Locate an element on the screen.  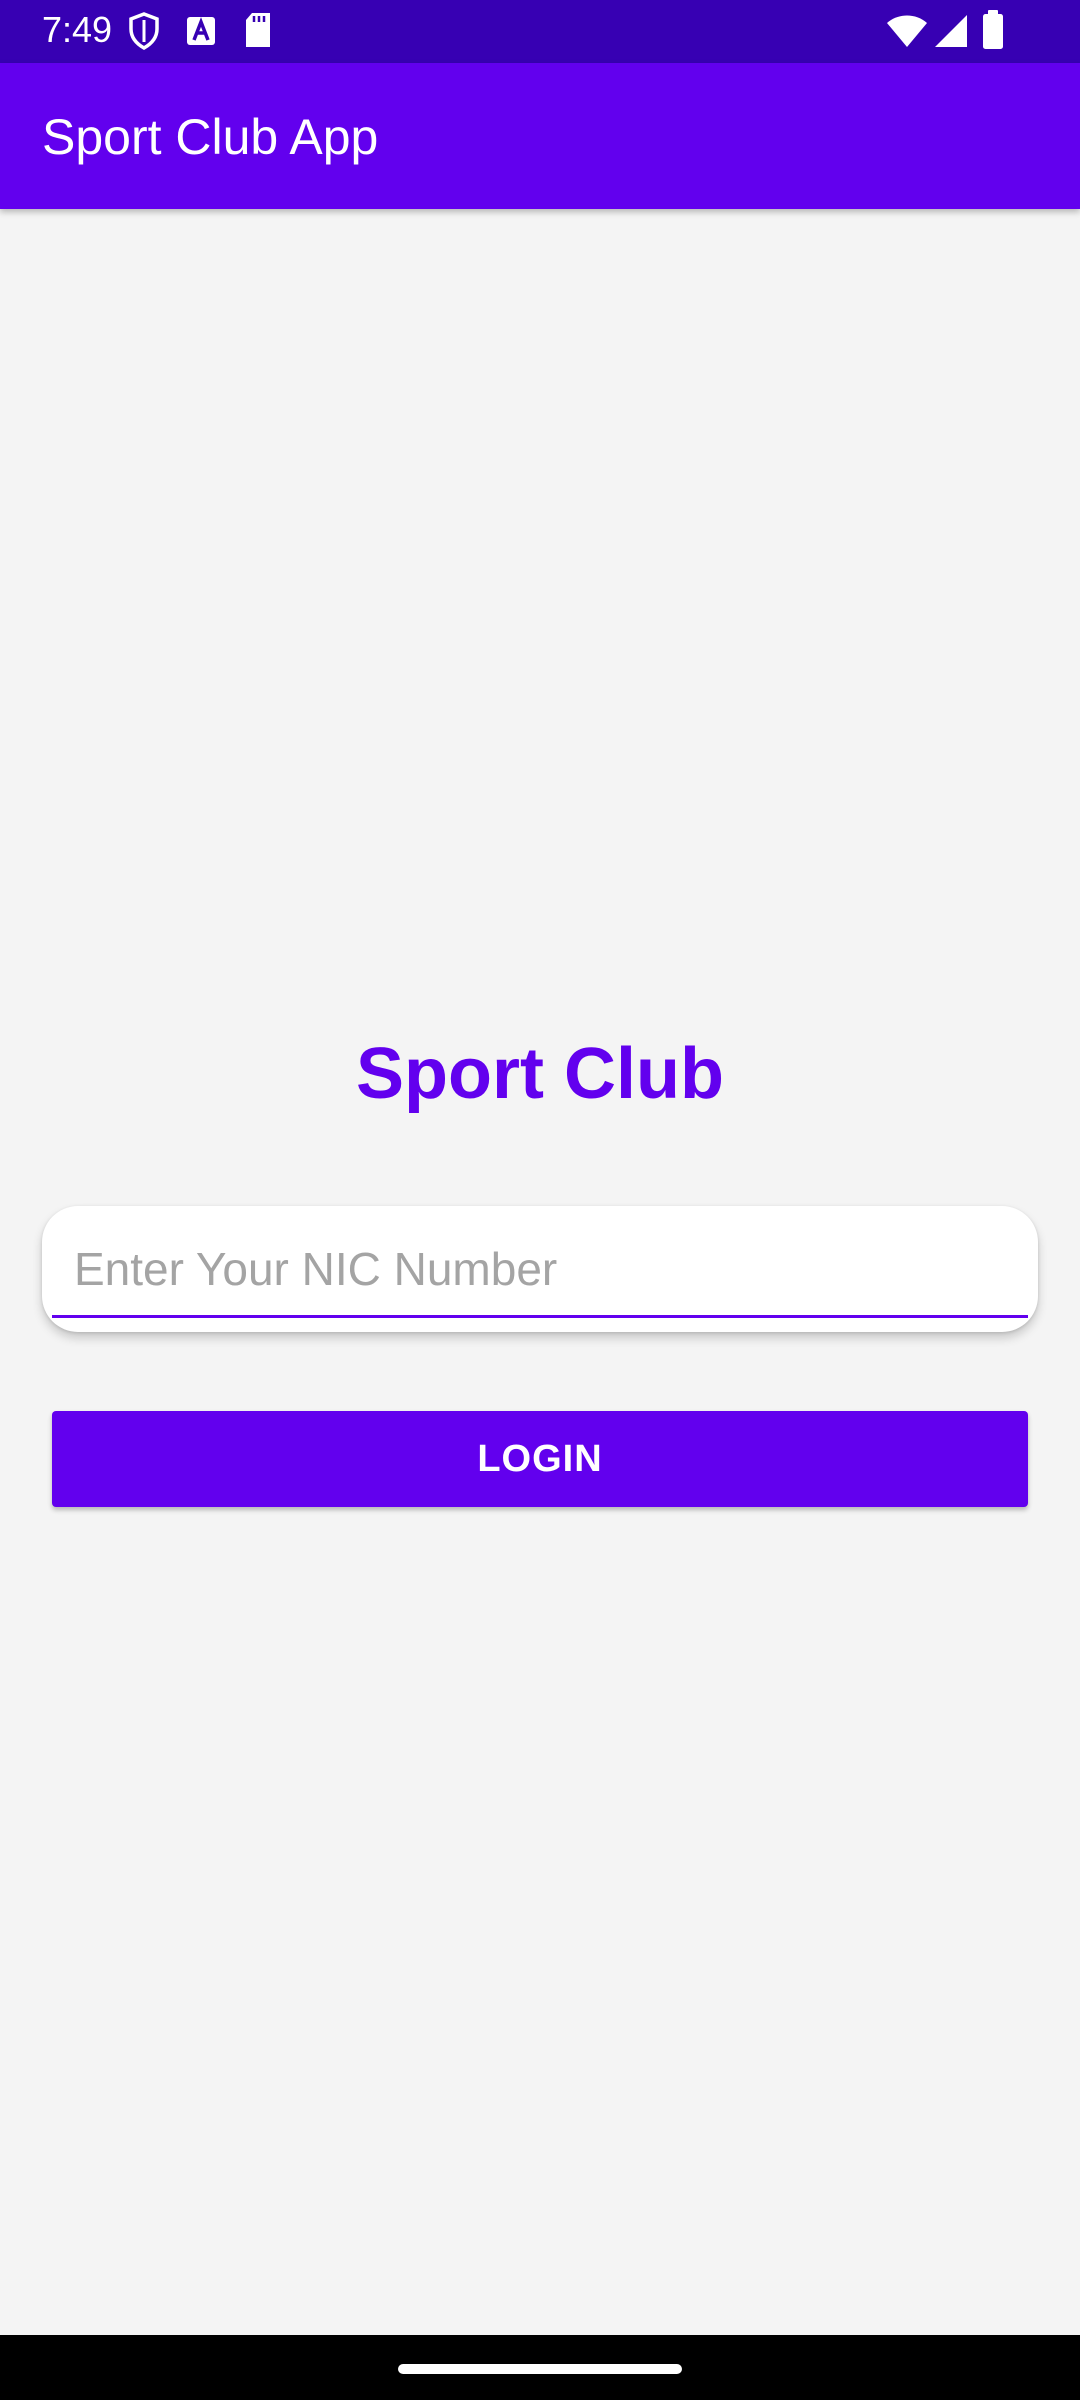
shield-icon is located at coordinates (144, 31).